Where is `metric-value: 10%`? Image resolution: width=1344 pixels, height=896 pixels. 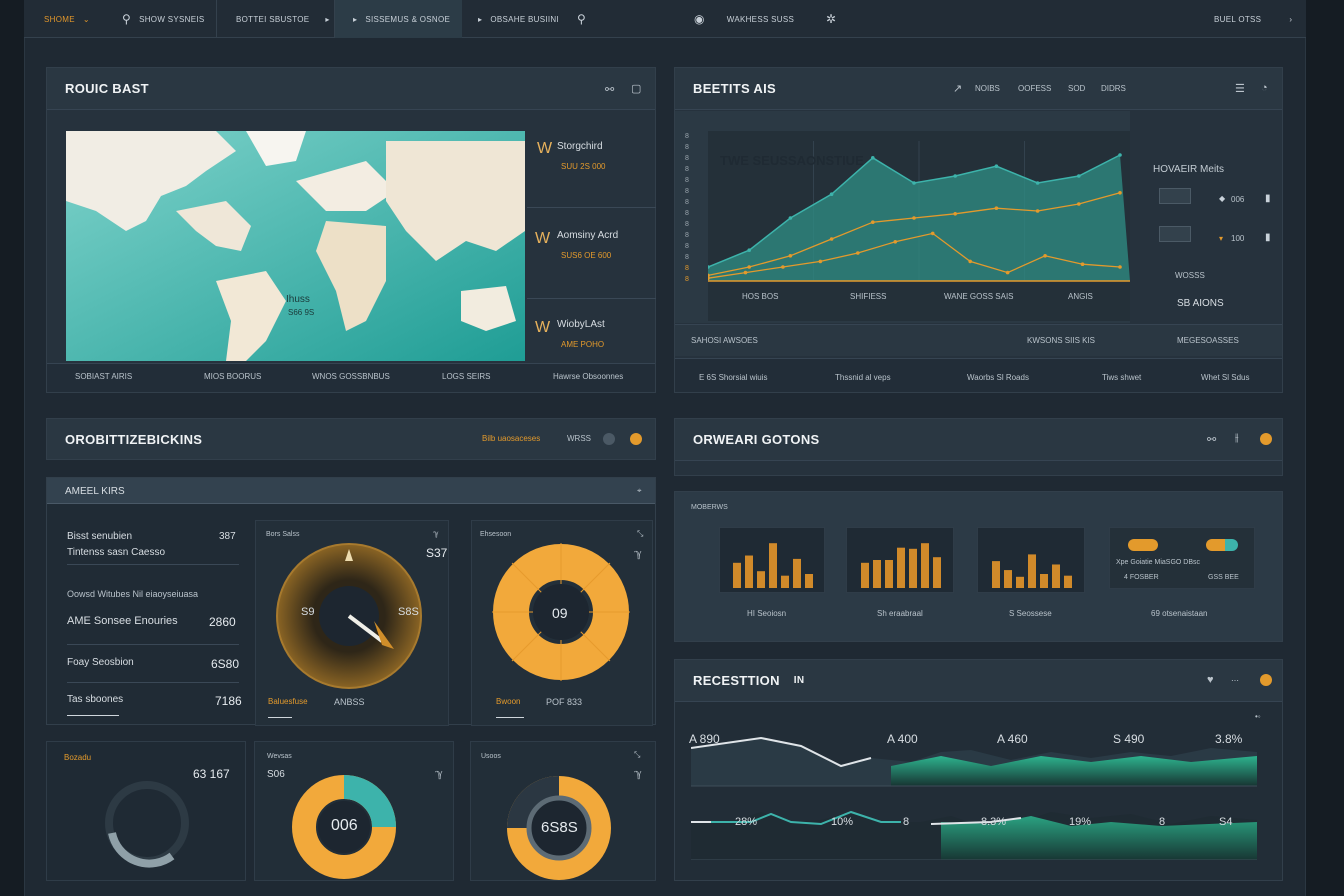
metric-value: 10% is located at coordinates (842, 822).